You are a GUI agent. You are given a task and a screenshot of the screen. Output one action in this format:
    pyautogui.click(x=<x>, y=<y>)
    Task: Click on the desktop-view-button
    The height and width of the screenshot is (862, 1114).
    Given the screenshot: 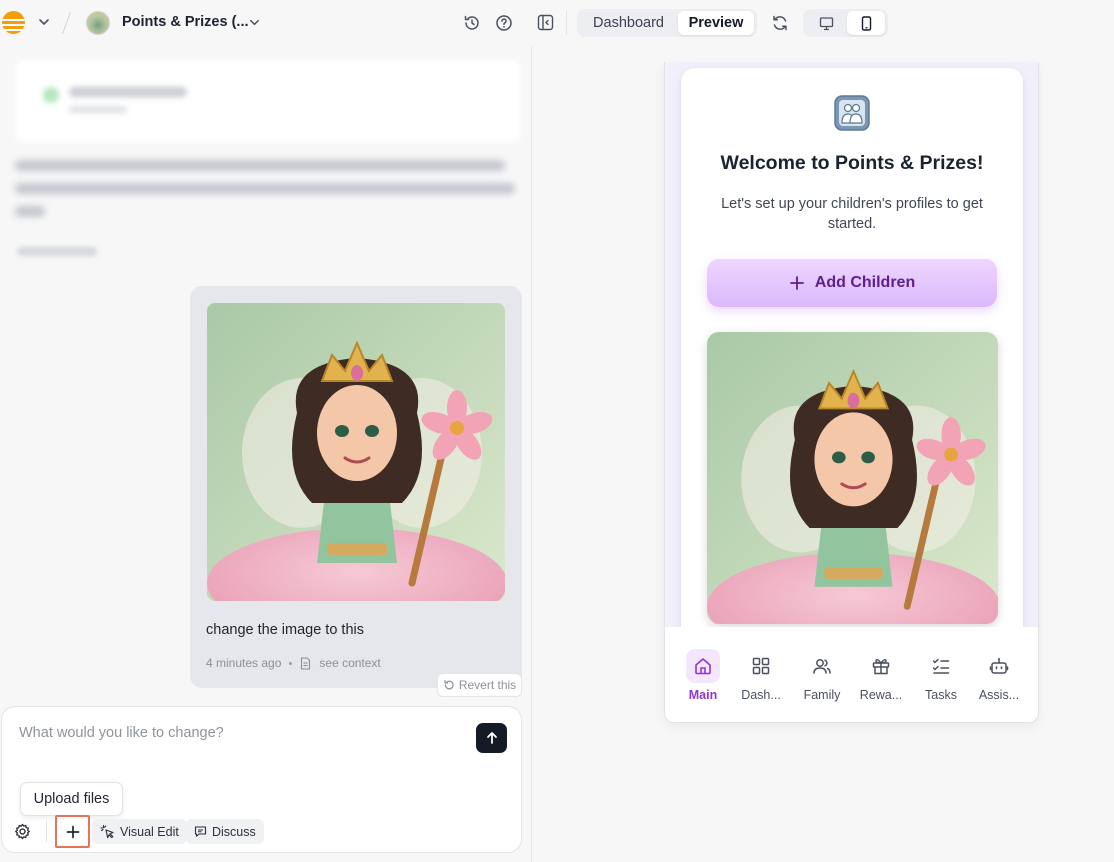 What is the action you would take?
    pyautogui.click(x=826, y=23)
    